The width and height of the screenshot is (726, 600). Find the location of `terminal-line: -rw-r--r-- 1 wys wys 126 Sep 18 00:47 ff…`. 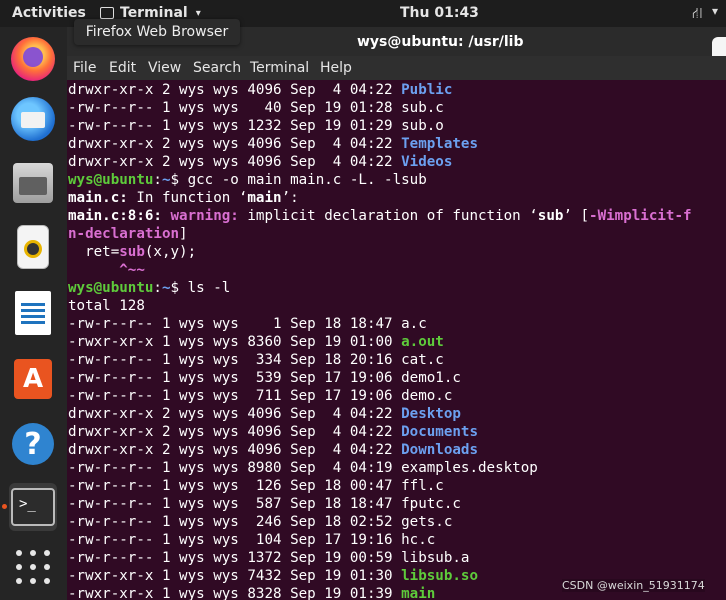

terminal-line: -rw-r--r-- 1 wys wys 126 Sep 18 00:47 ff… is located at coordinates (380, 486).